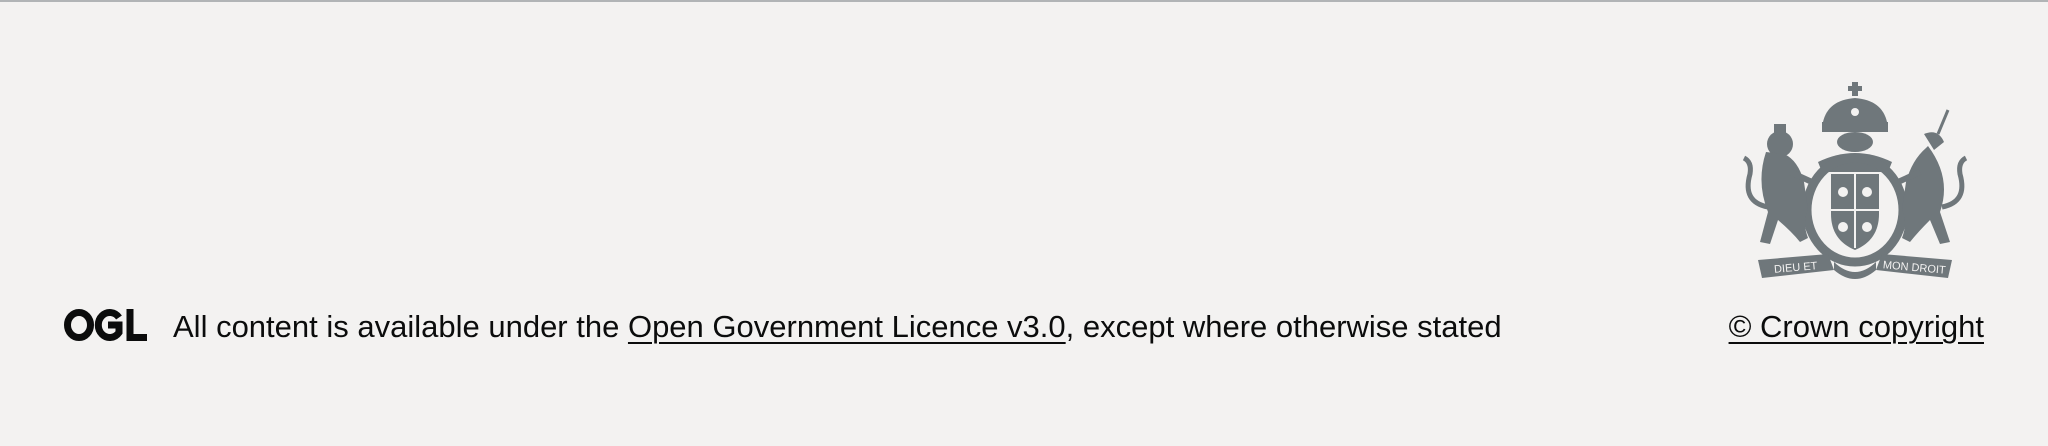  I want to click on crown-copyright: © Crown copyright, so click(1856, 327).